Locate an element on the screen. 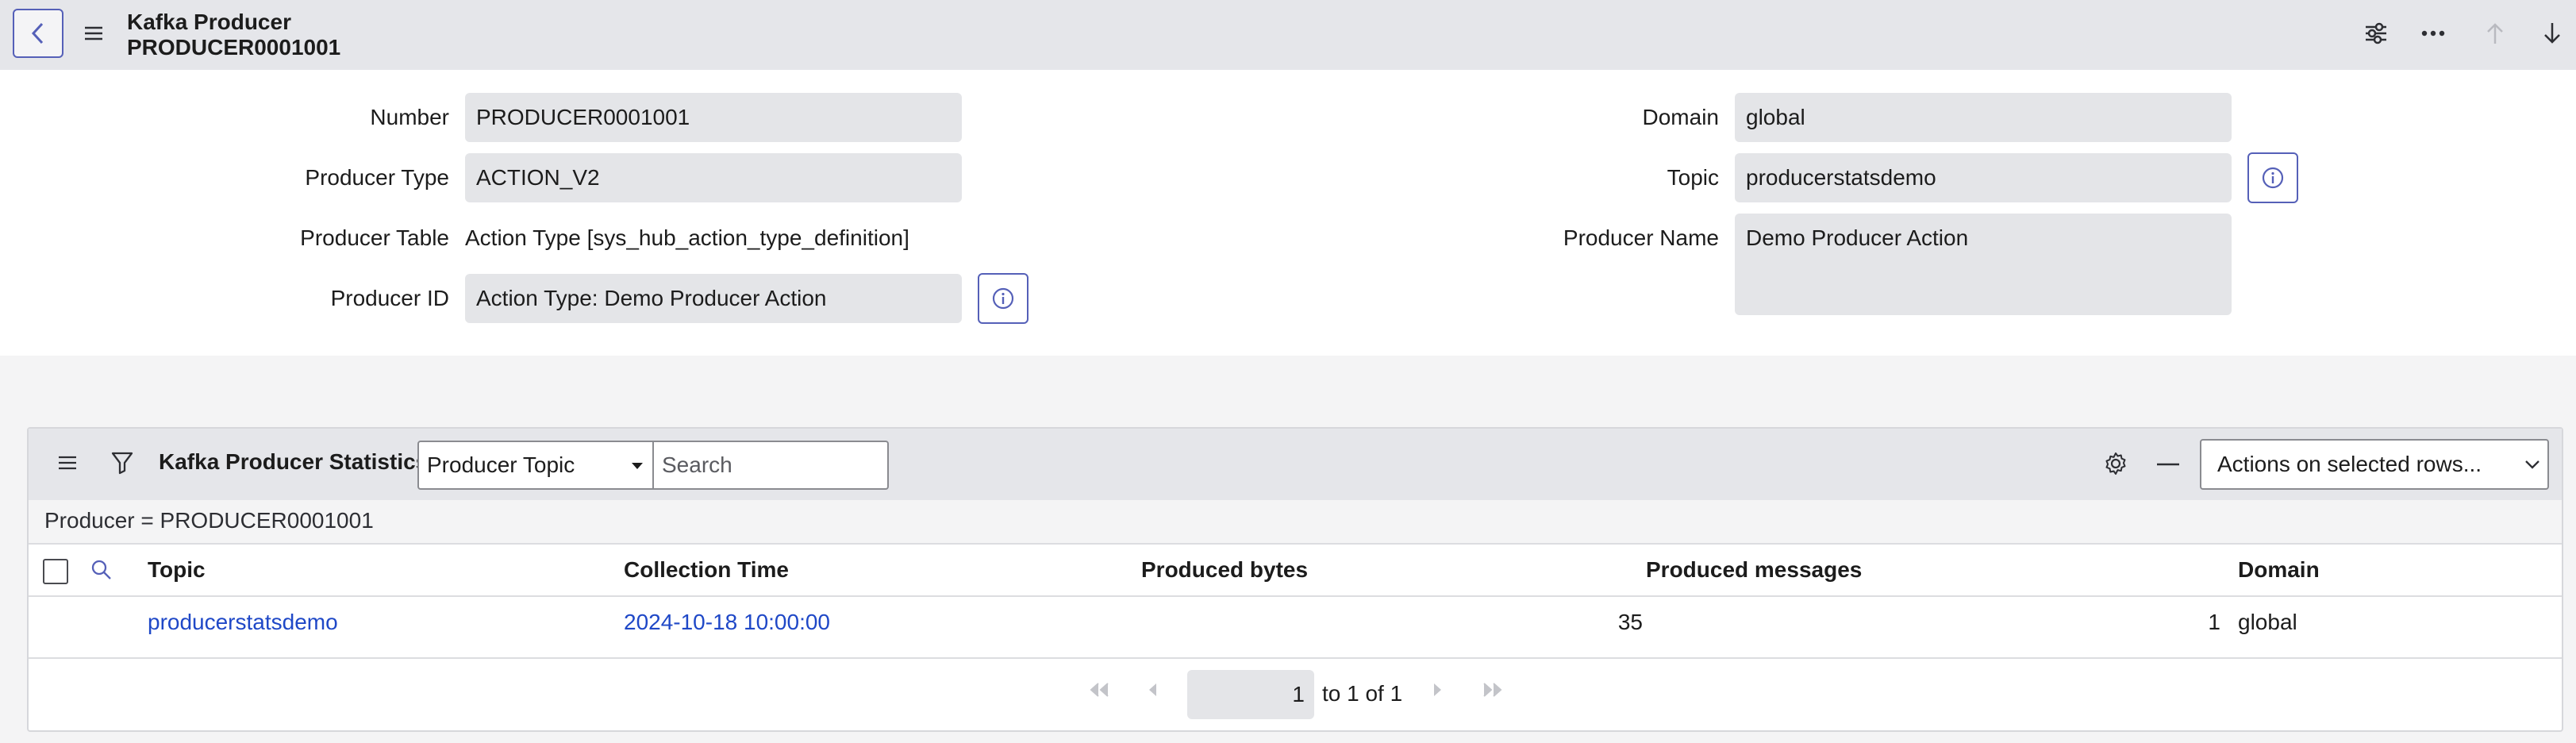 The image size is (2576, 743). chevron-down-icon is located at coordinates (2532, 464).